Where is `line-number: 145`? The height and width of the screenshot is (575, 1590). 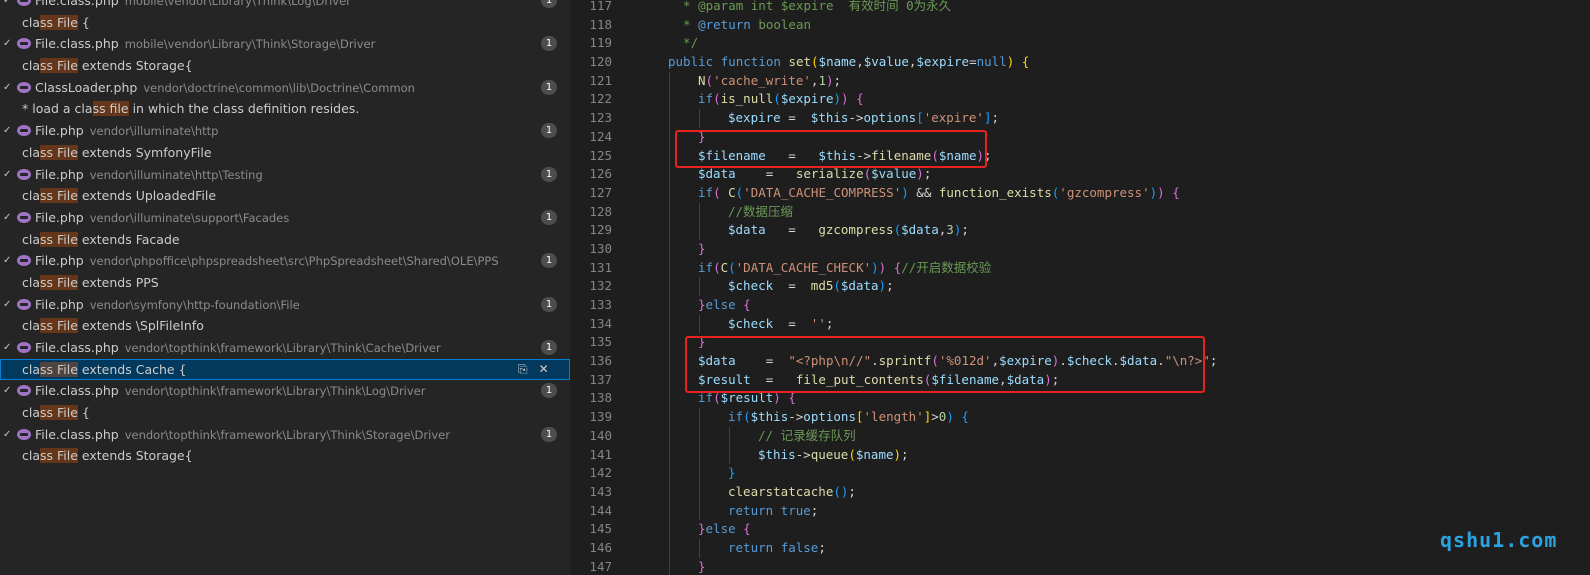 line-number: 145 is located at coordinates (600, 529).